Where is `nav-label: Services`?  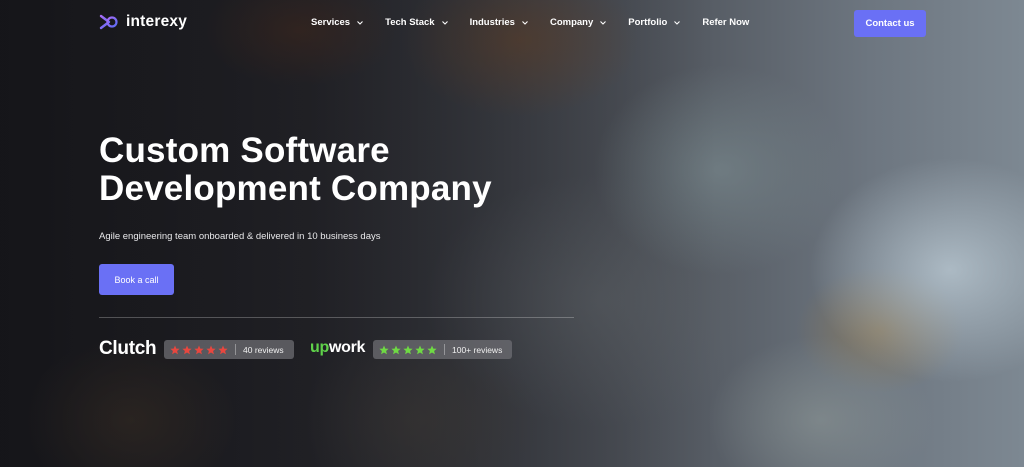 nav-label: Services is located at coordinates (331, 22).